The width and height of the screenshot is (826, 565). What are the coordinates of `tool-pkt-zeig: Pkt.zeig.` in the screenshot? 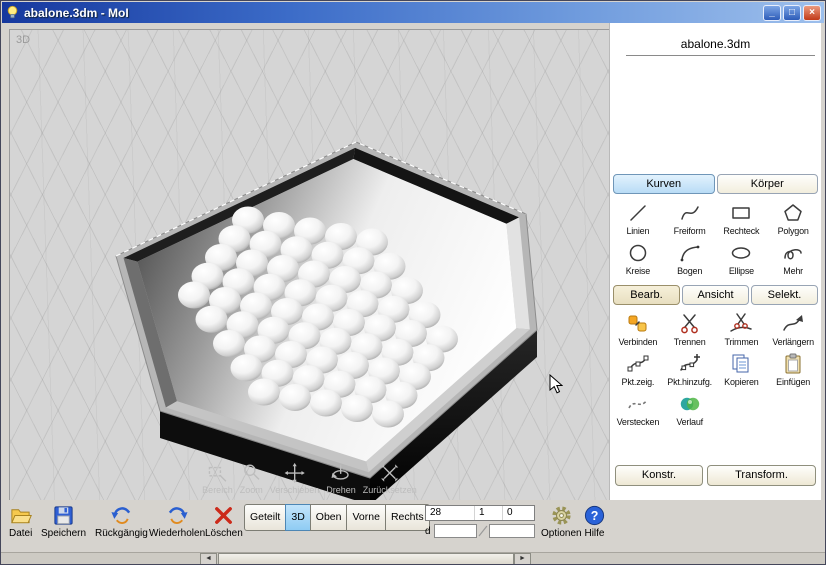 It's located at (638, 369).